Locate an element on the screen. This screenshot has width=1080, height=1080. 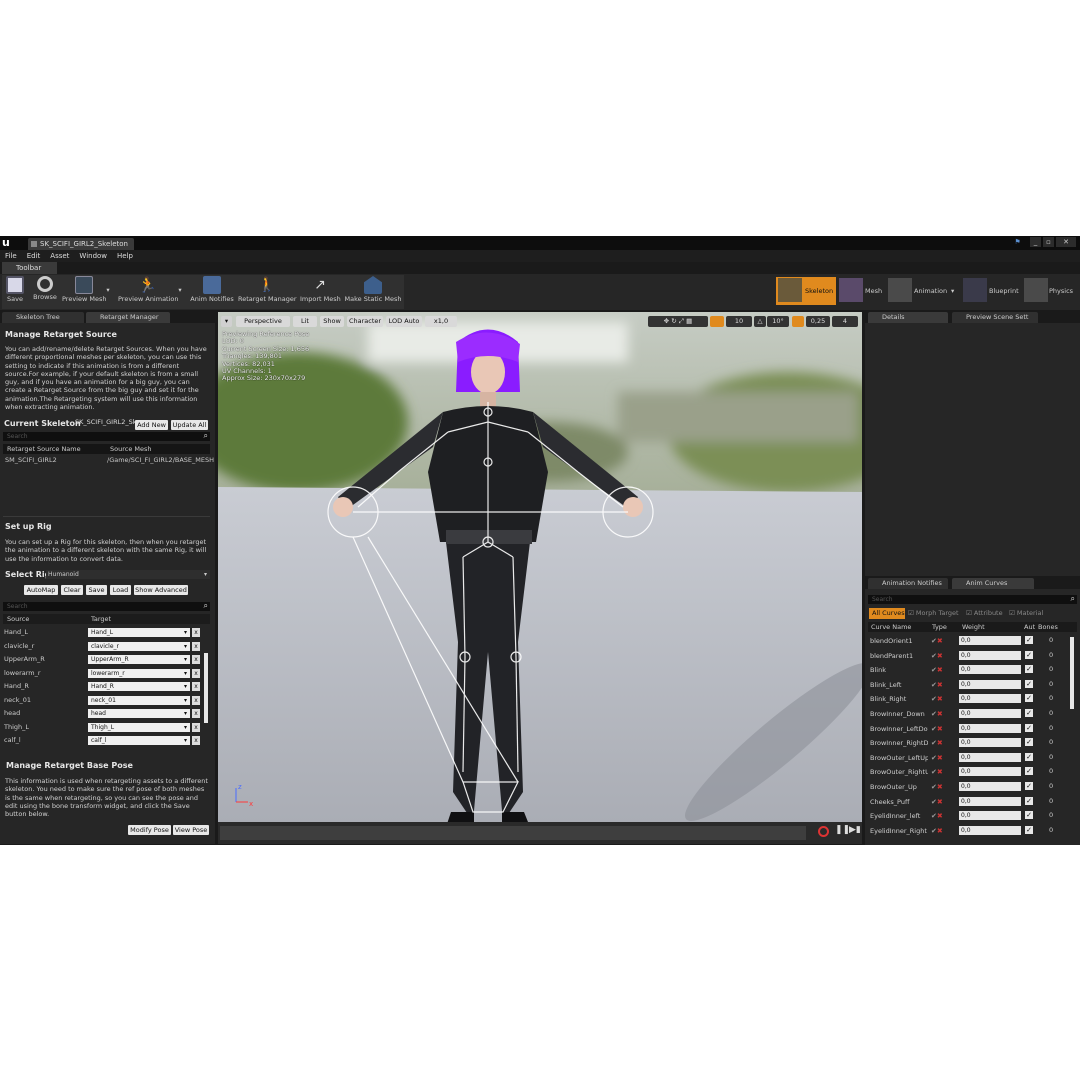
view-pose-button: View Pose is located at coordinates (191, 830).